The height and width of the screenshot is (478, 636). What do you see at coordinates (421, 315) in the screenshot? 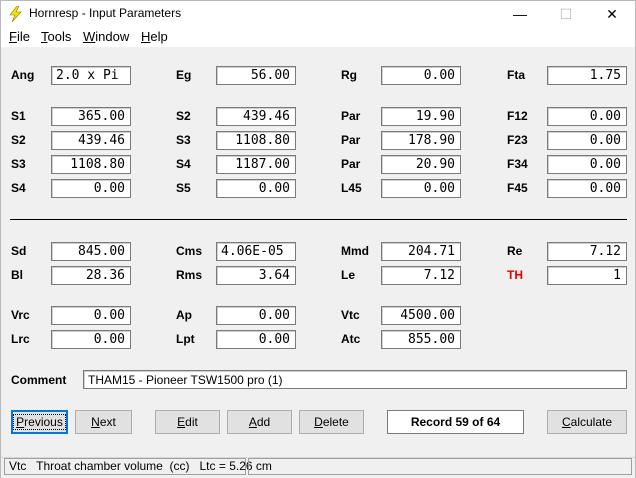
I see `field-vtc: 4500.00` at bounding box center [421, 315].